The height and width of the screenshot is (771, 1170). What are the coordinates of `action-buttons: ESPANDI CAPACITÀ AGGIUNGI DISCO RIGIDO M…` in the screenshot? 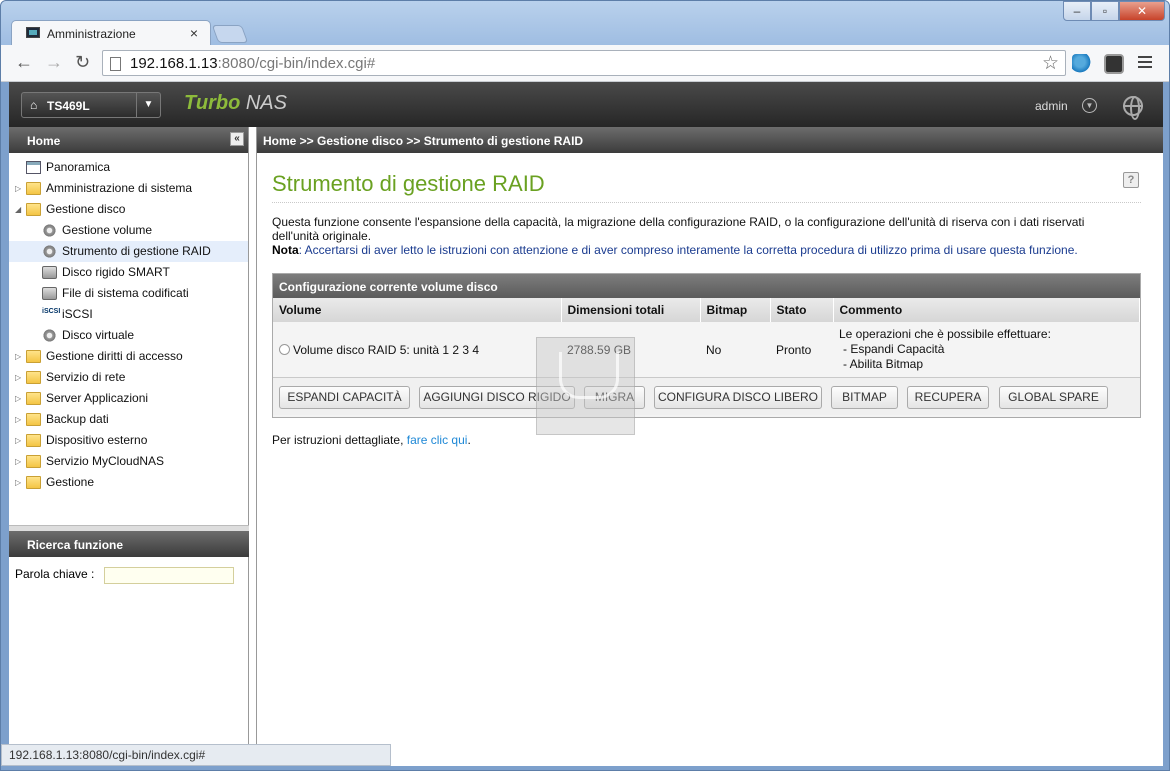 It's located at (706, 396).